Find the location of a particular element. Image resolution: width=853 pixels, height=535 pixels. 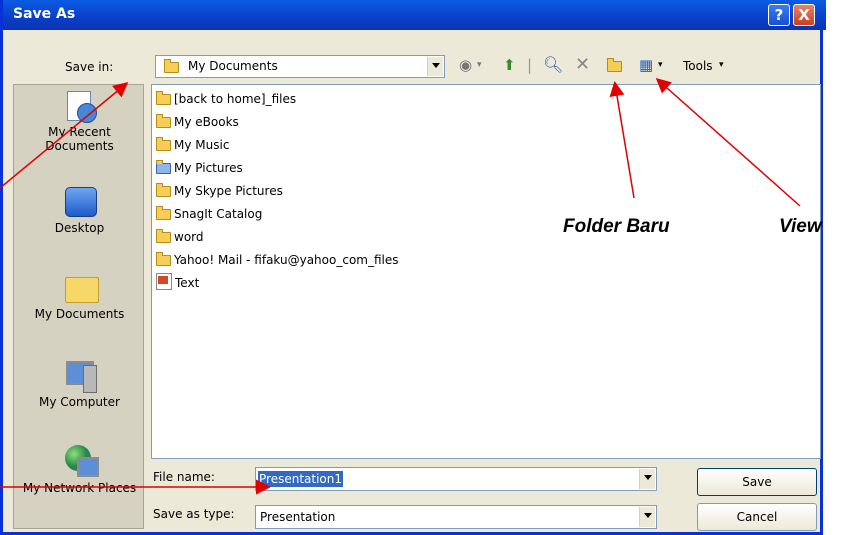

cancel-button: Cancel is located at coordinates (757, 517).